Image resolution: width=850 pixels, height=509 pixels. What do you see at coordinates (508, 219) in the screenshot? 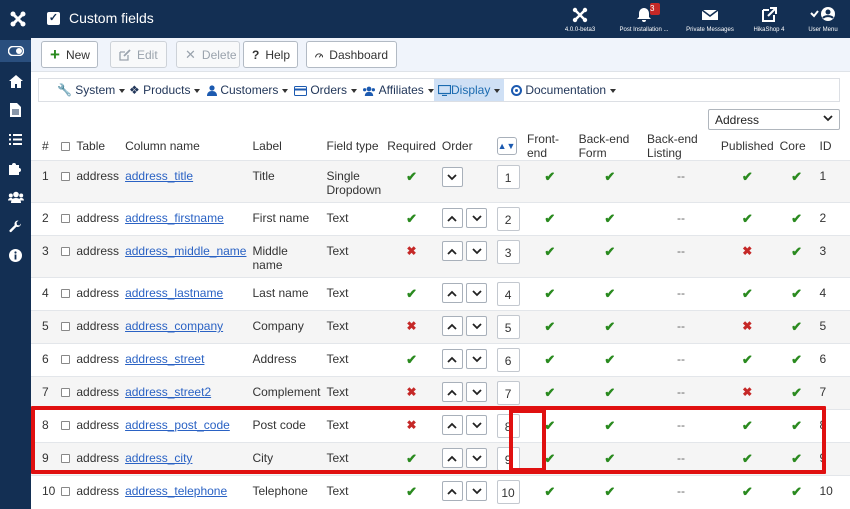
I see `order-input: 2` at bounding box center [508, 219].